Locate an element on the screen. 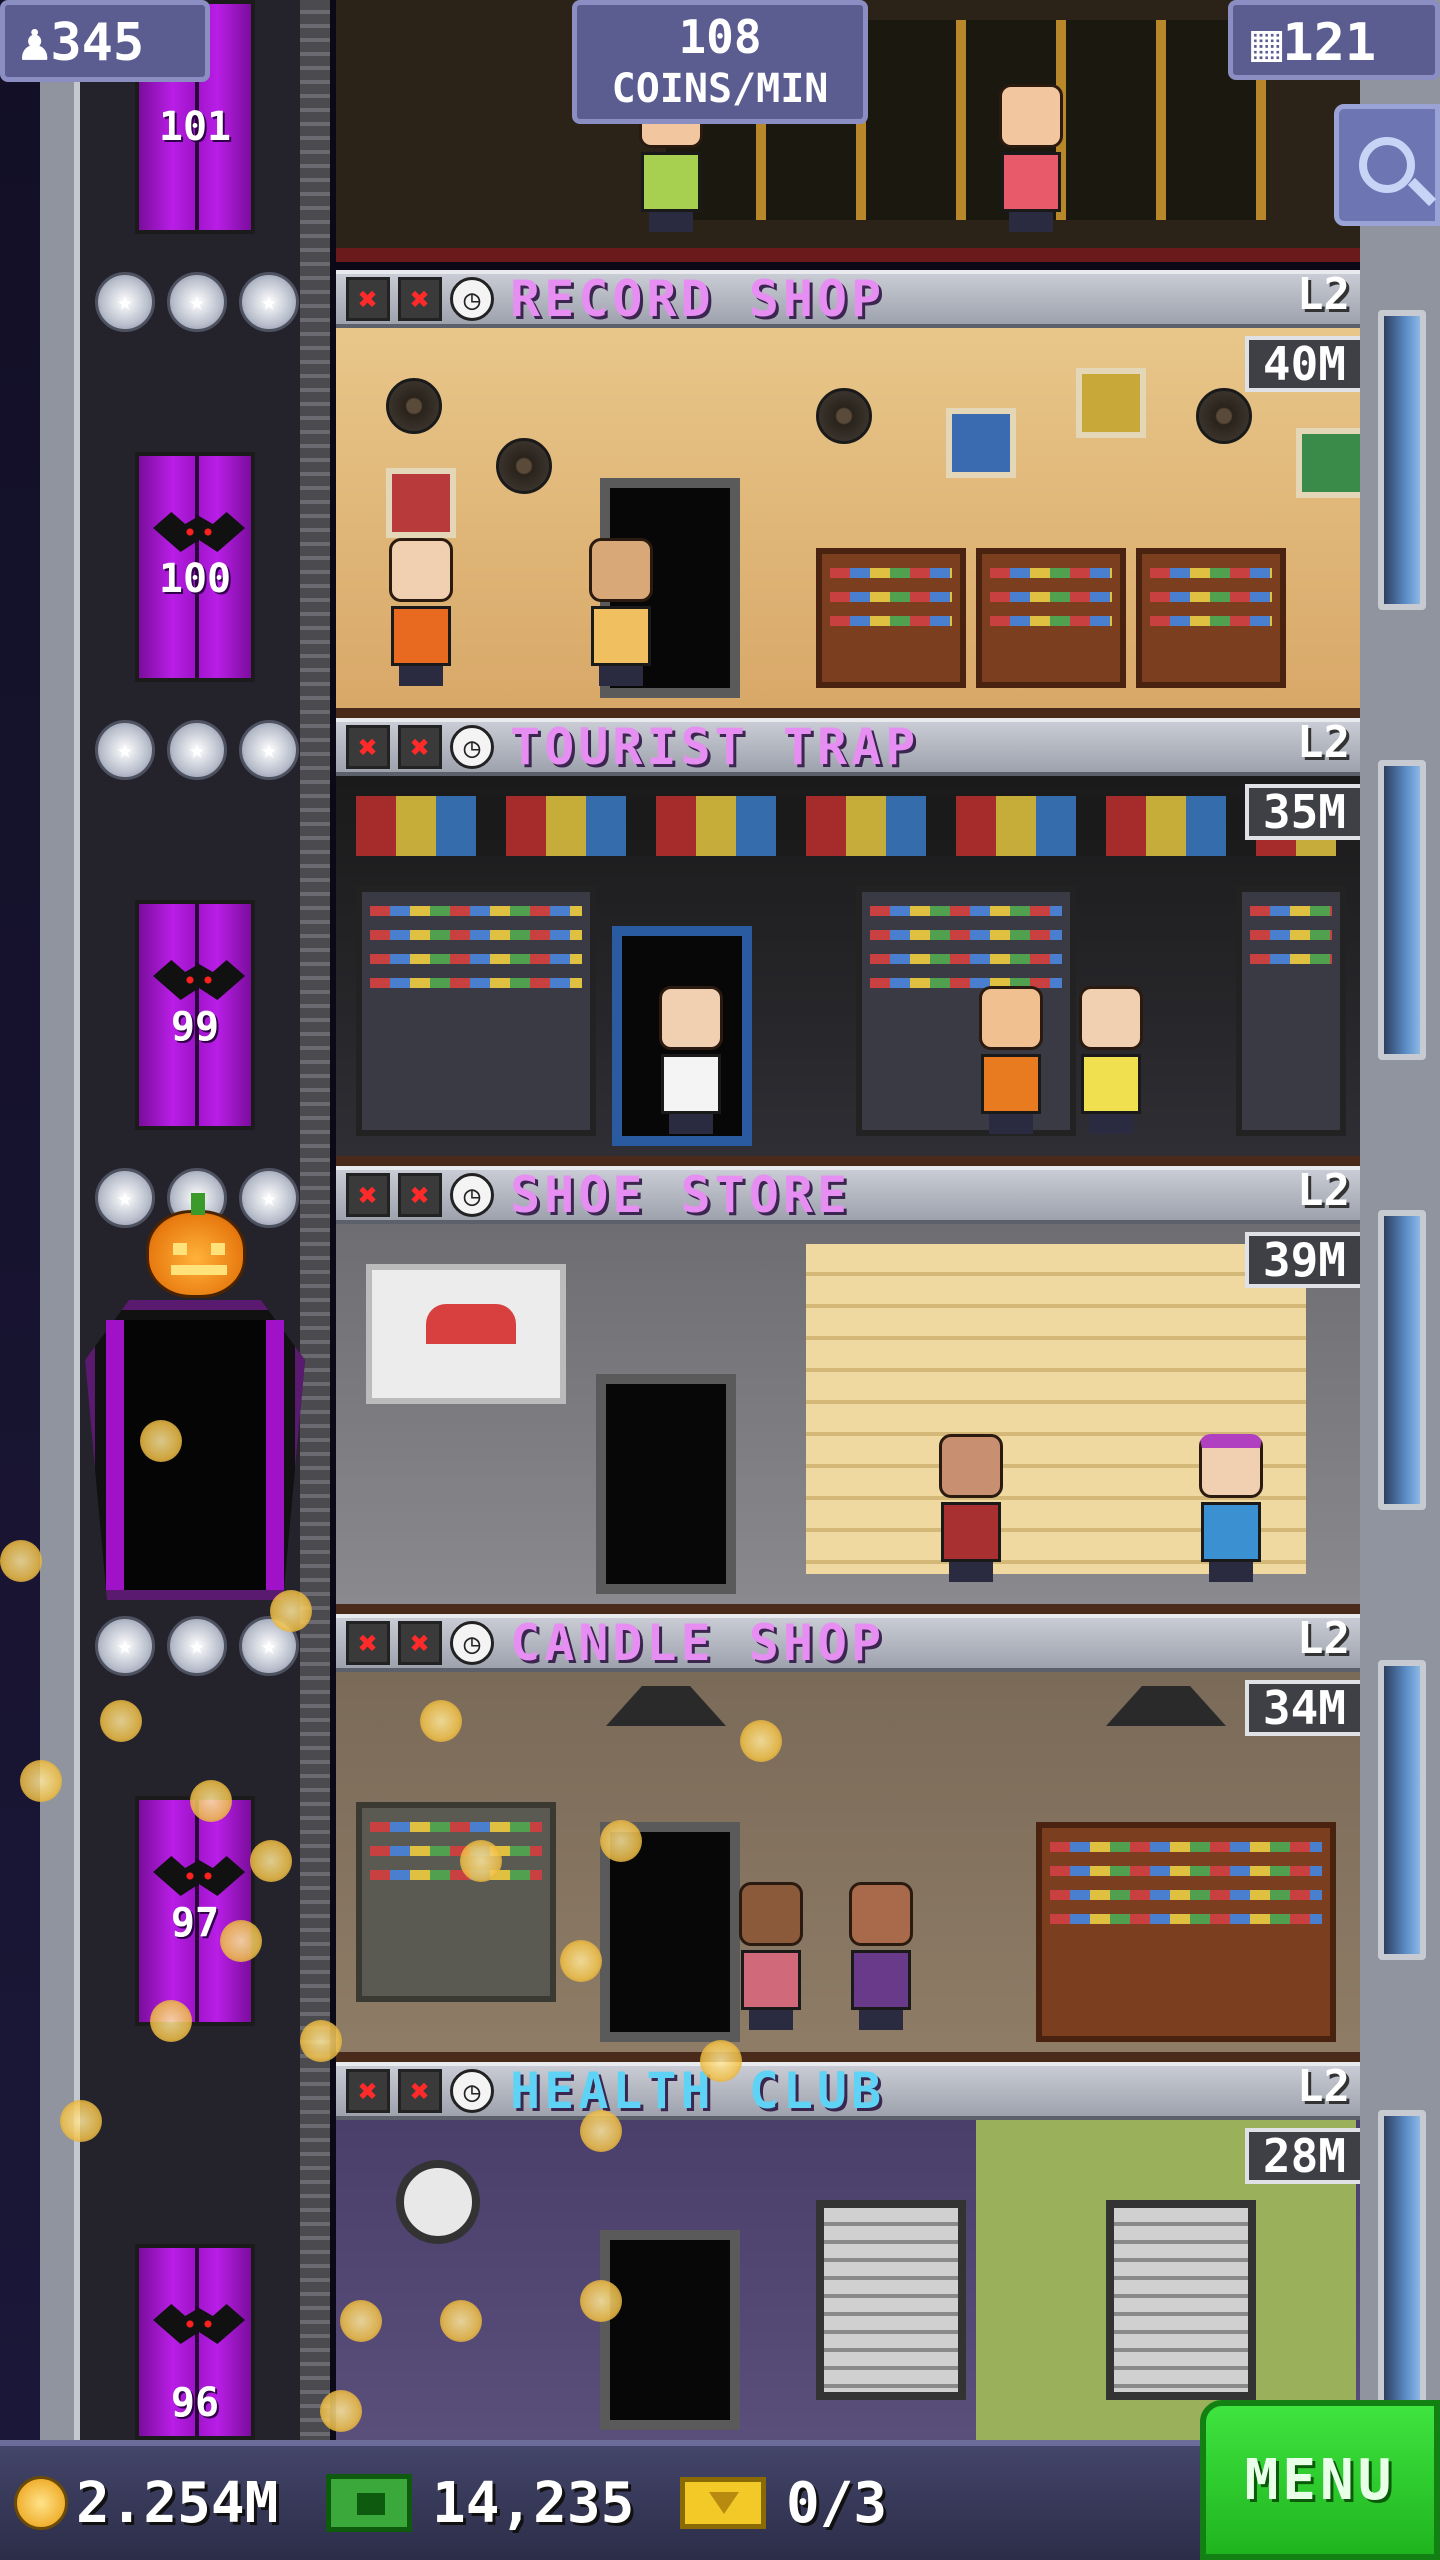  floor-header: ✖ ✖ ◷ TOURIST TRAP is located at coordinates (848, 747).